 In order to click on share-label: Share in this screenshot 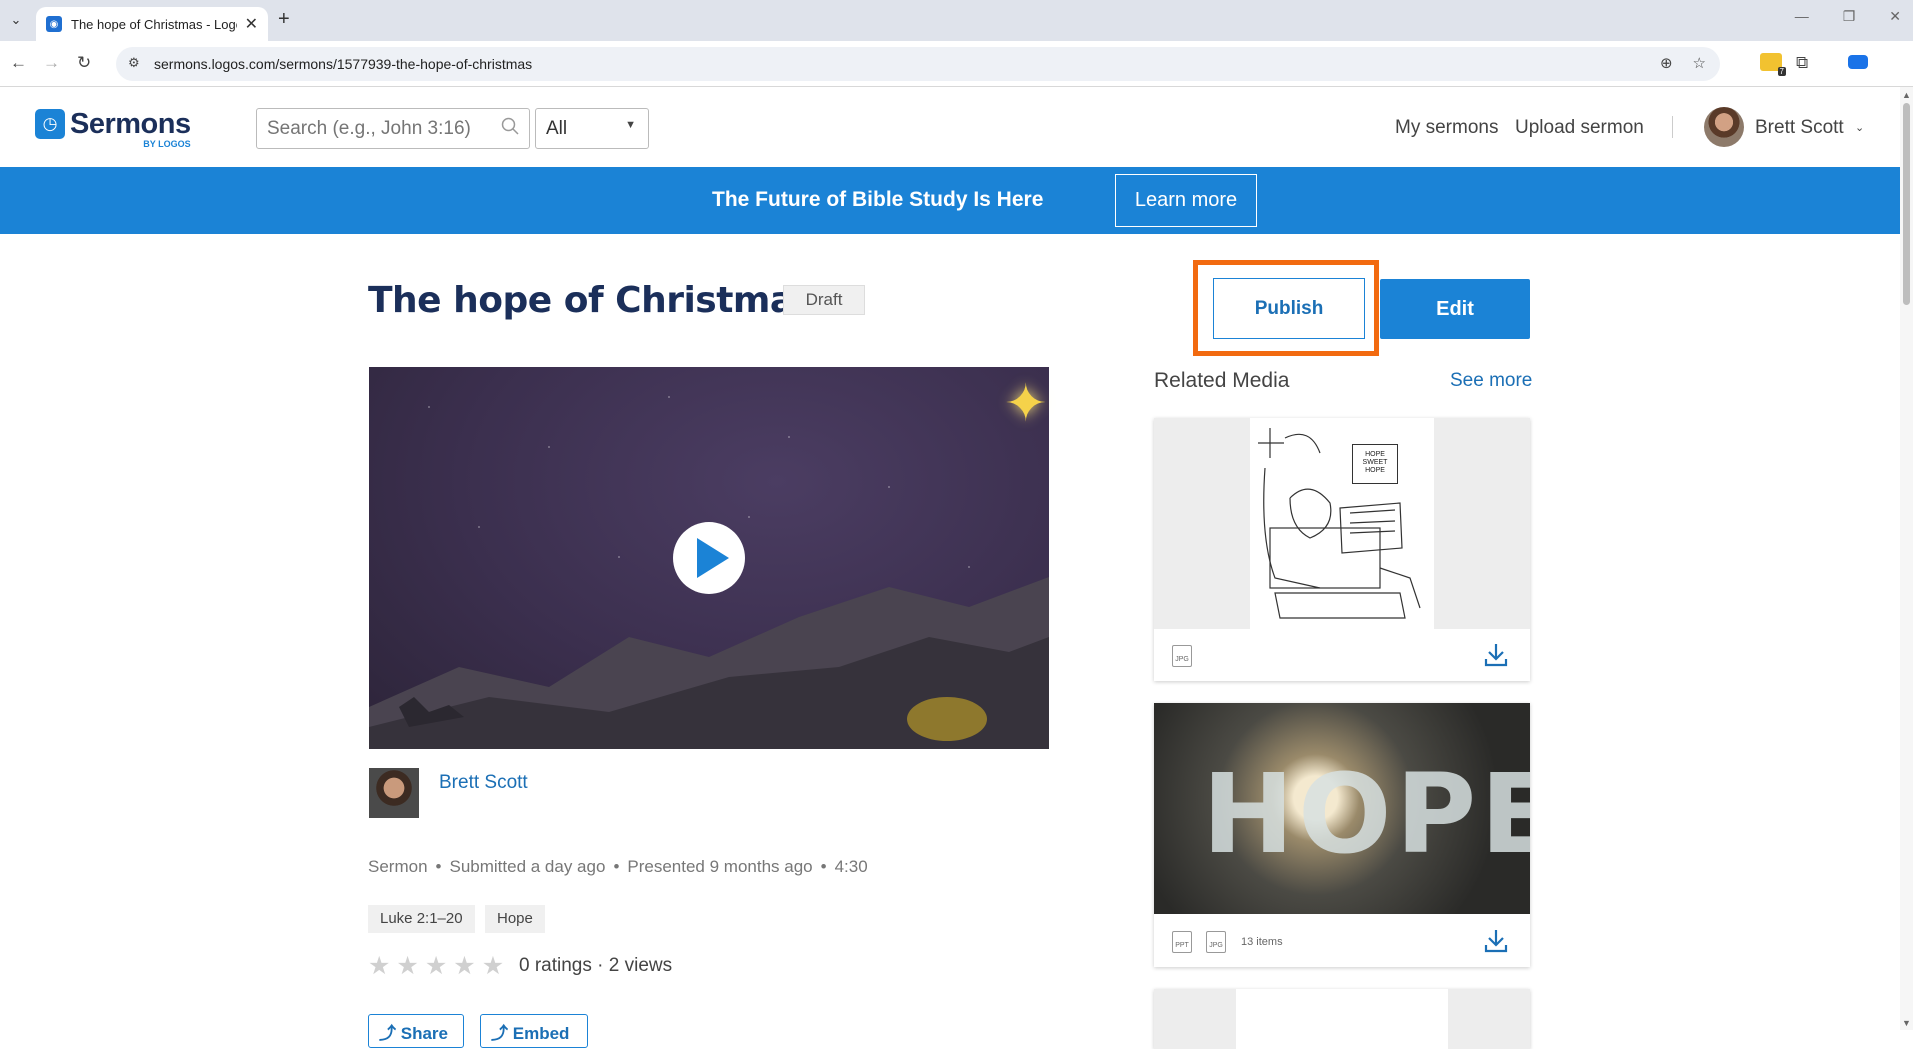, I will do `click(424, 1033)`.